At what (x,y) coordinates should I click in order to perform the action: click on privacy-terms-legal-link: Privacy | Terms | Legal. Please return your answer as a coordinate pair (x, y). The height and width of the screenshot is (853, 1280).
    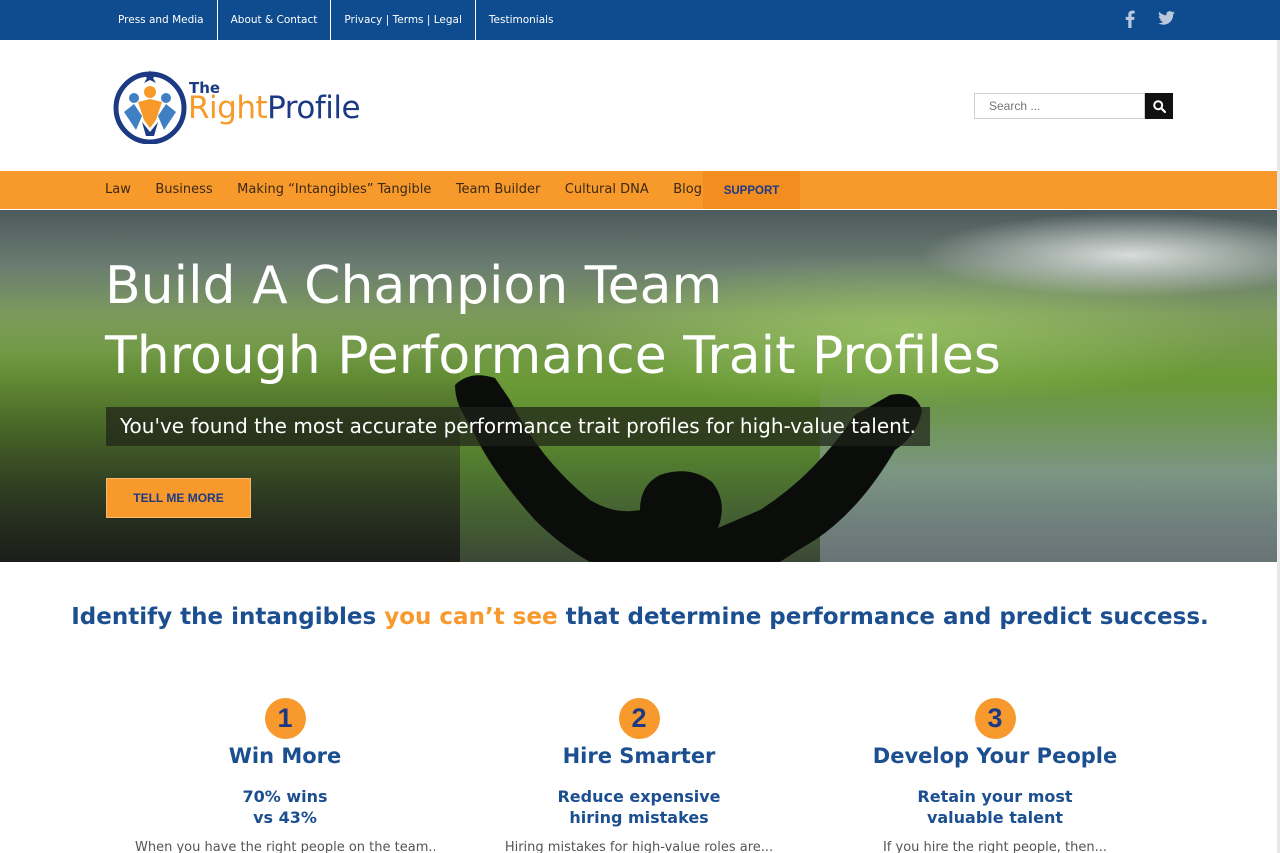
    Looking at the image, I should click on (403, 20).